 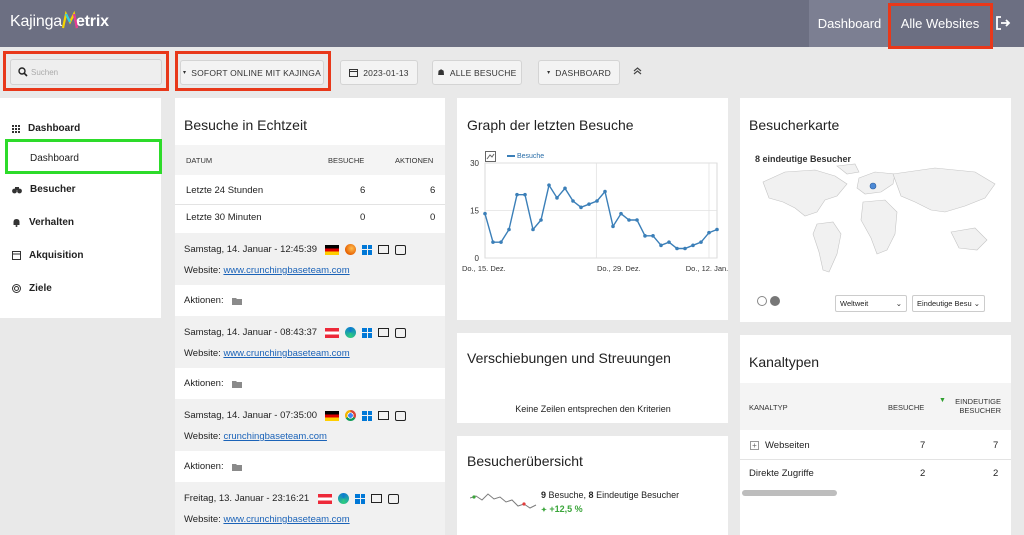 What do you see at coordinates (610, 495) in the screenshot?
I see `overview-kpi: 9 Besuche, 8 Eindeutige Besucher` at bounding box center [610, 495].